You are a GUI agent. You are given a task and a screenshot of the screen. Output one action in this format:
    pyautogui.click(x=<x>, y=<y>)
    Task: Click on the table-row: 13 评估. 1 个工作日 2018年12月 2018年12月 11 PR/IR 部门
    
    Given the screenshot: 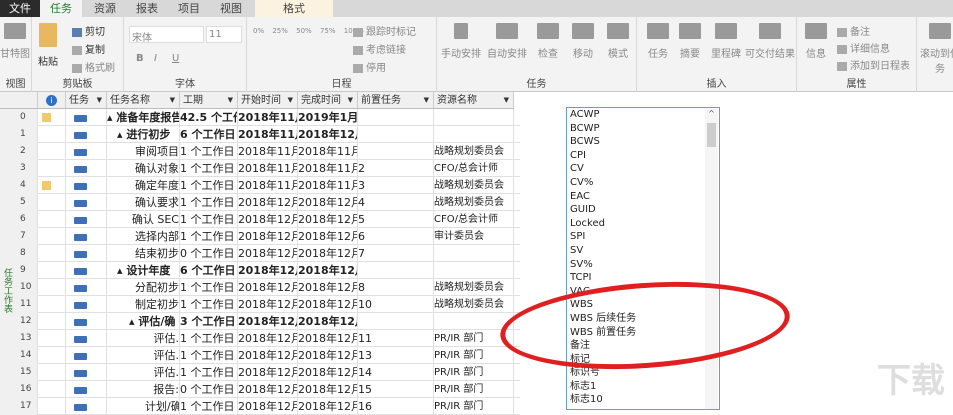 What is the action you would take?
    pyautogui.click(x=260, y=338)
    